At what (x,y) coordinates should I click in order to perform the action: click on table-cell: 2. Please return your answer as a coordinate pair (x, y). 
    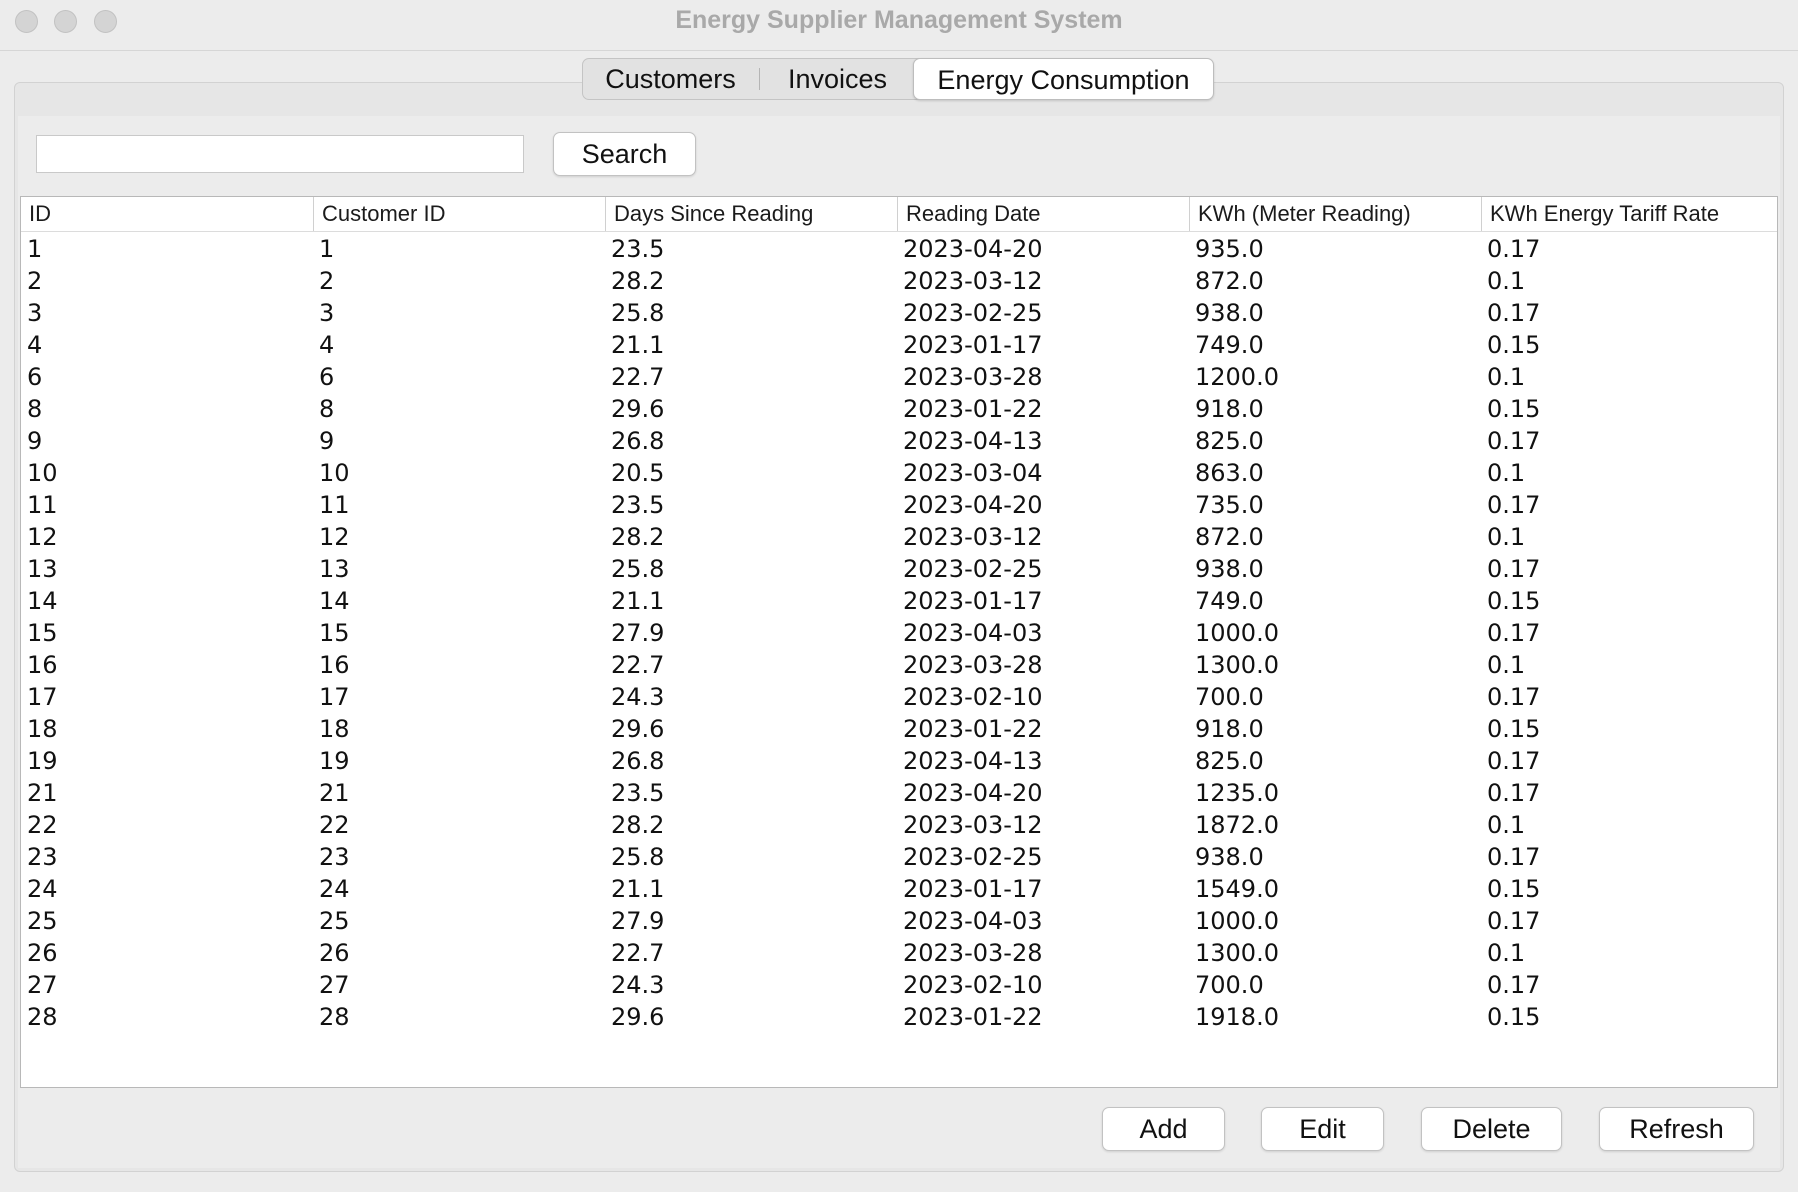
    Looking at the image, I should click on (327, 281).